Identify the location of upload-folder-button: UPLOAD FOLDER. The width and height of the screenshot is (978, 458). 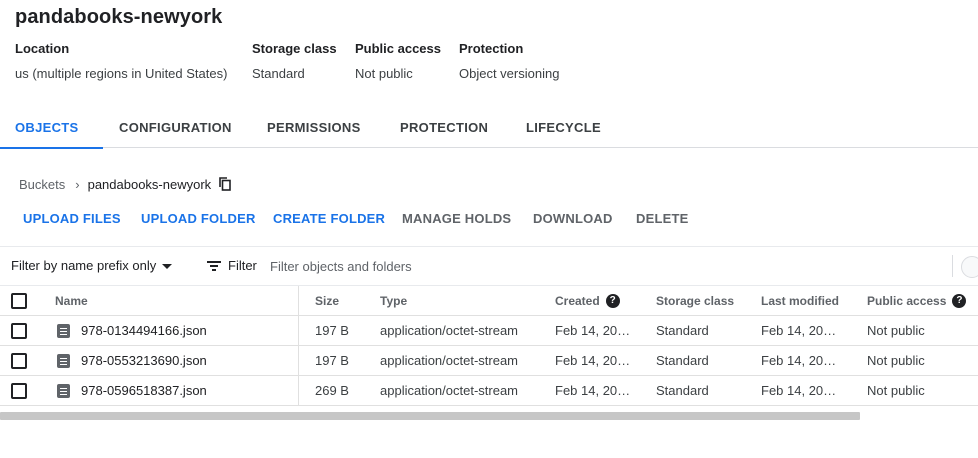
(198, 218).